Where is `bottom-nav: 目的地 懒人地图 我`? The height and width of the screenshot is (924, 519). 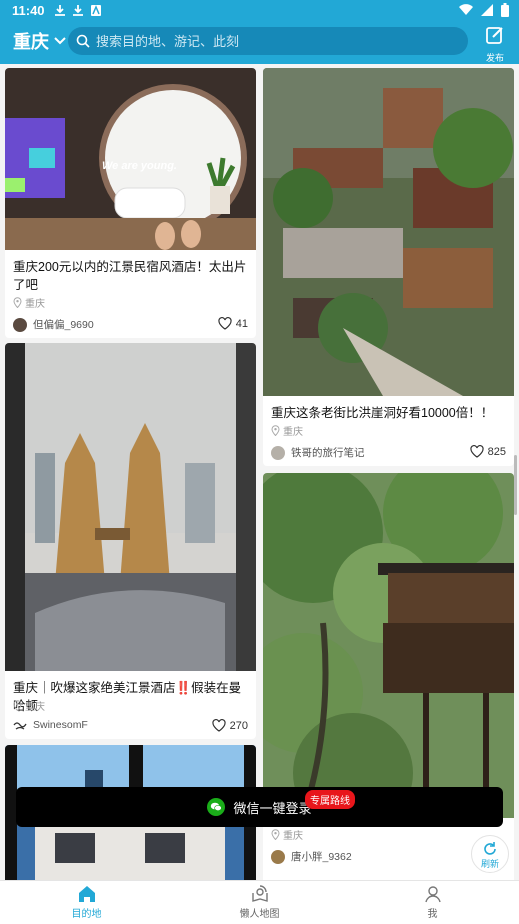
bottom-nav: 目的地 懒人地图 我 is located at coordinates (259, 902).